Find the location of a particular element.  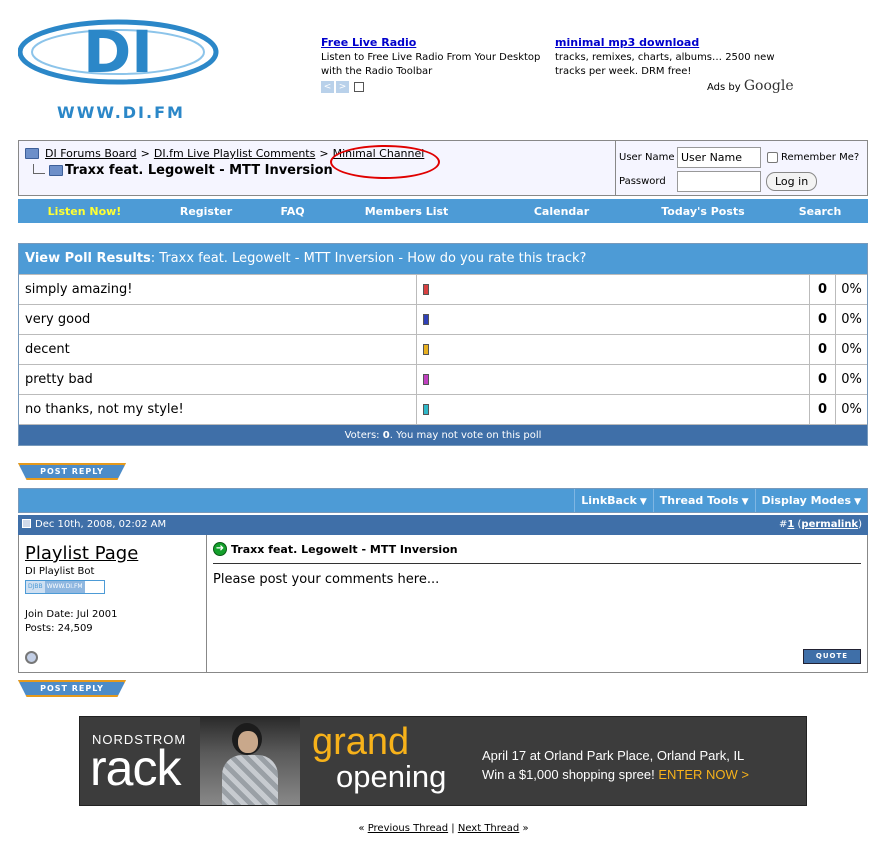

di-fm-logo: DI WWW.DI.FM is located at coordinates (121, 68).